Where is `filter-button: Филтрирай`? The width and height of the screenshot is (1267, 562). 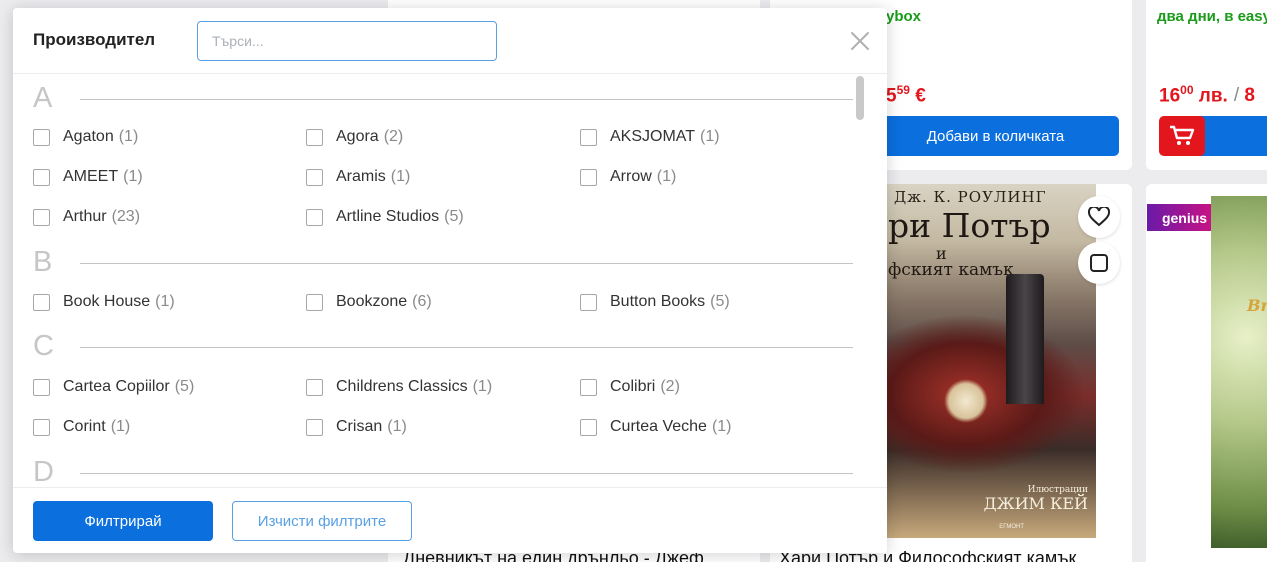
filter-button: Филтрирай is located at coordinates (123, 521).